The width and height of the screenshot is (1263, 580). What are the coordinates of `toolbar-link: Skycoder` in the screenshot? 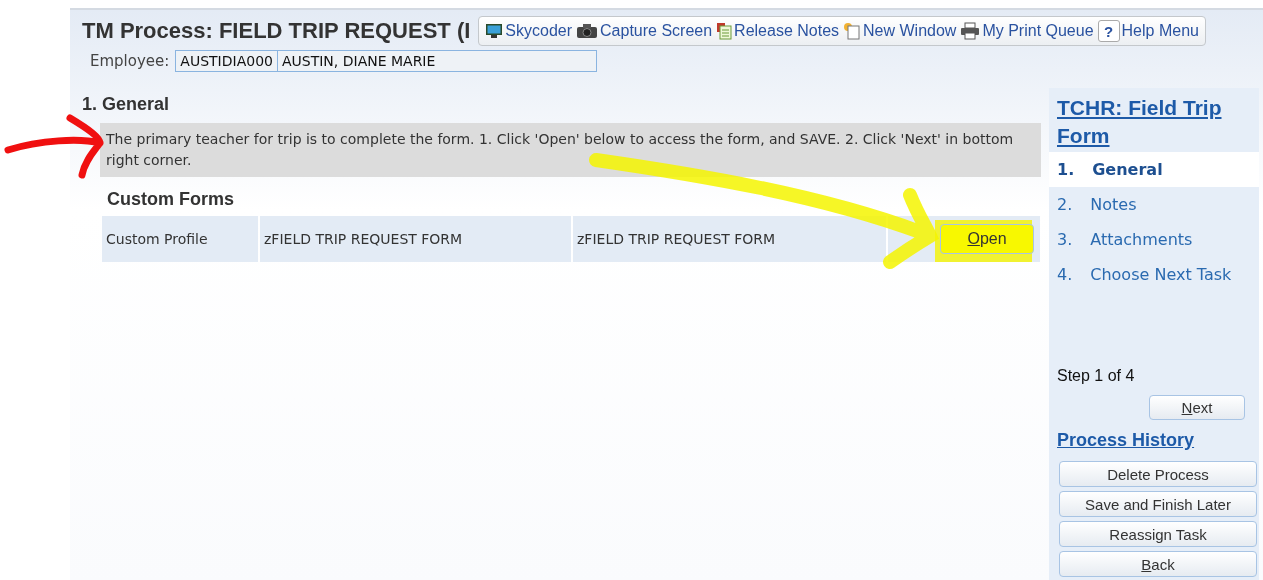 It's located at (529, 31).